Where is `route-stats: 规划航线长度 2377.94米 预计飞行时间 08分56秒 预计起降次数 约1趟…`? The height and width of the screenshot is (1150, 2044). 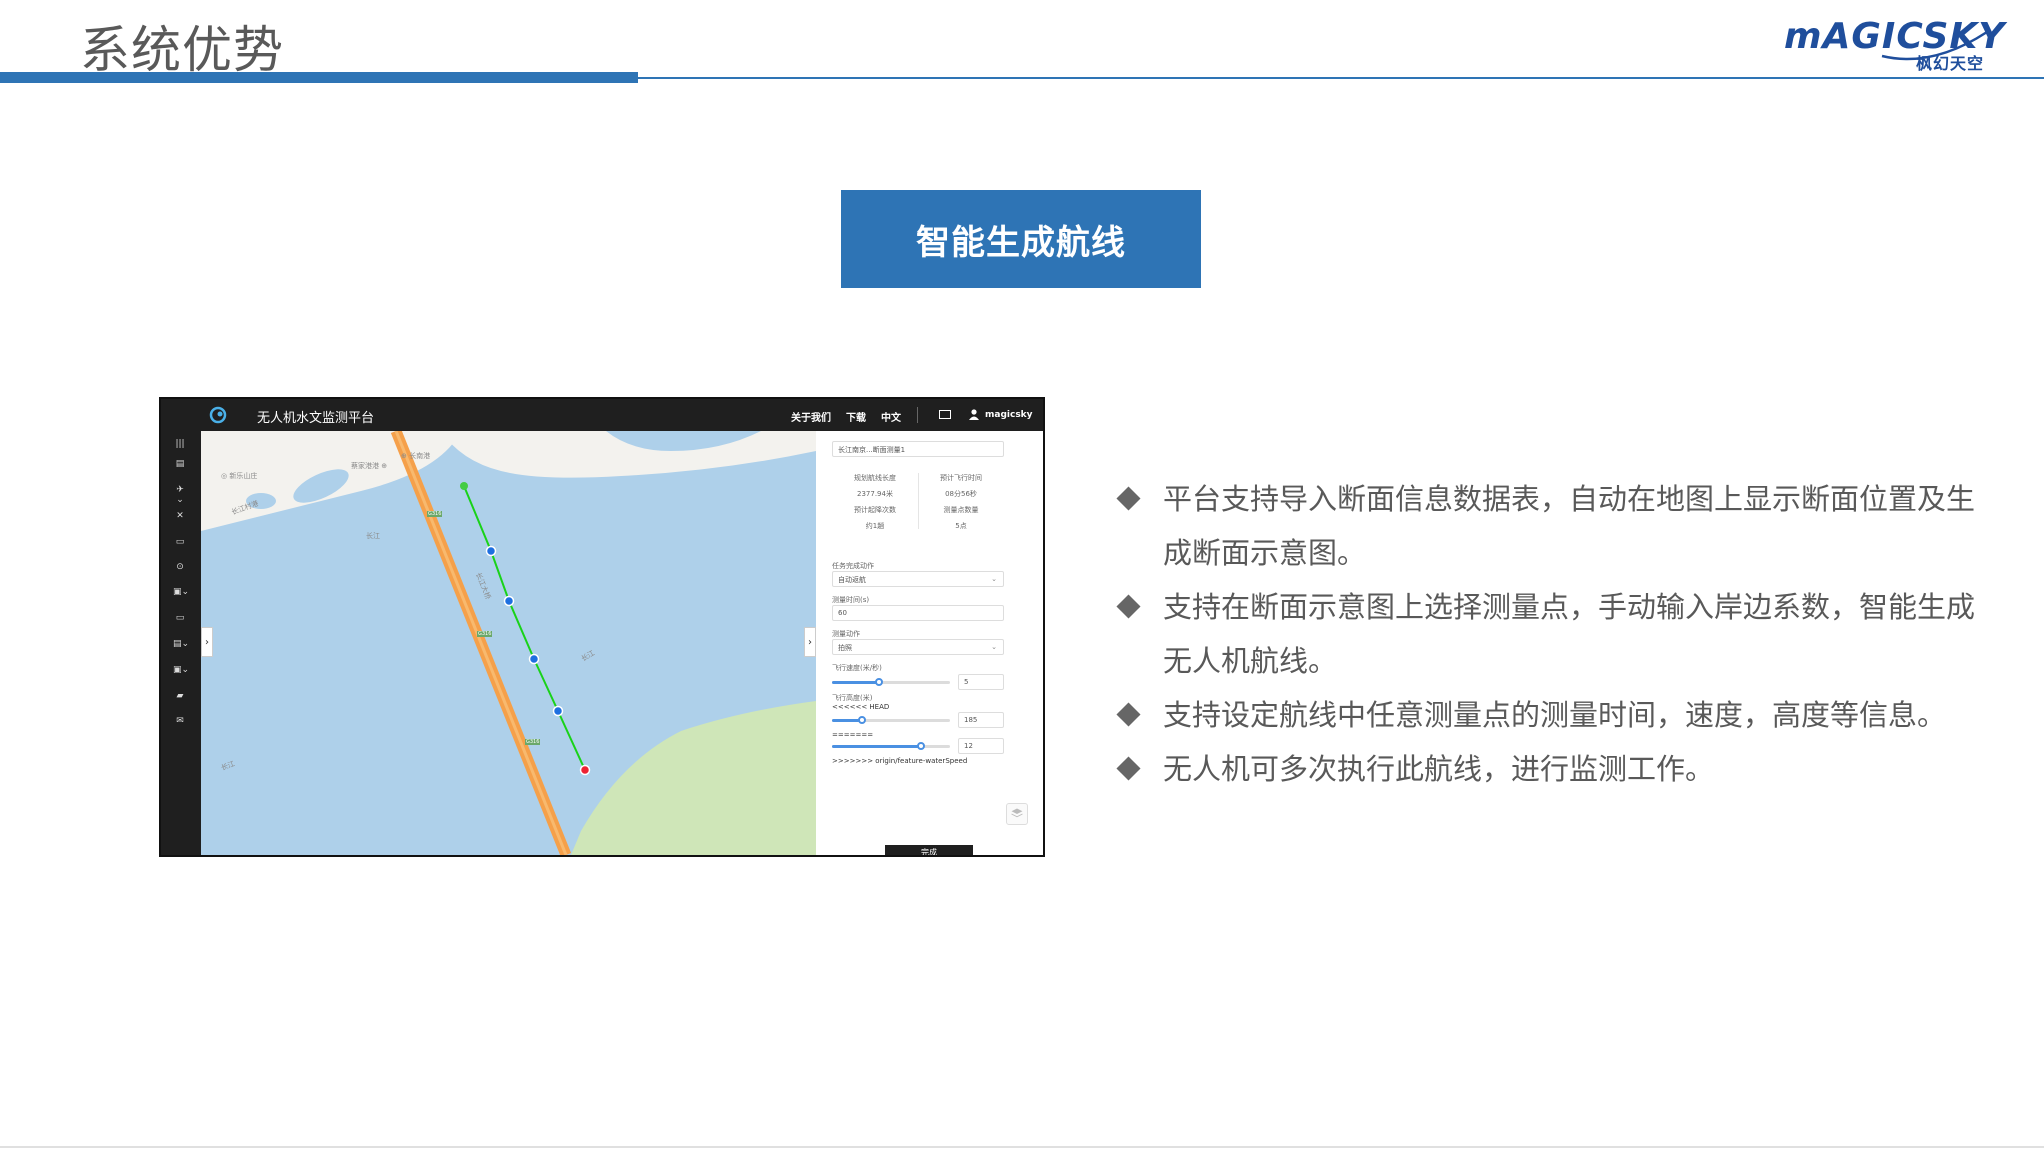 route-stats: 规划航线长度 2377.94米 预计飞行时间 08分56秒 预计起降次数 约1趟… is located at coordinates (918, 502).